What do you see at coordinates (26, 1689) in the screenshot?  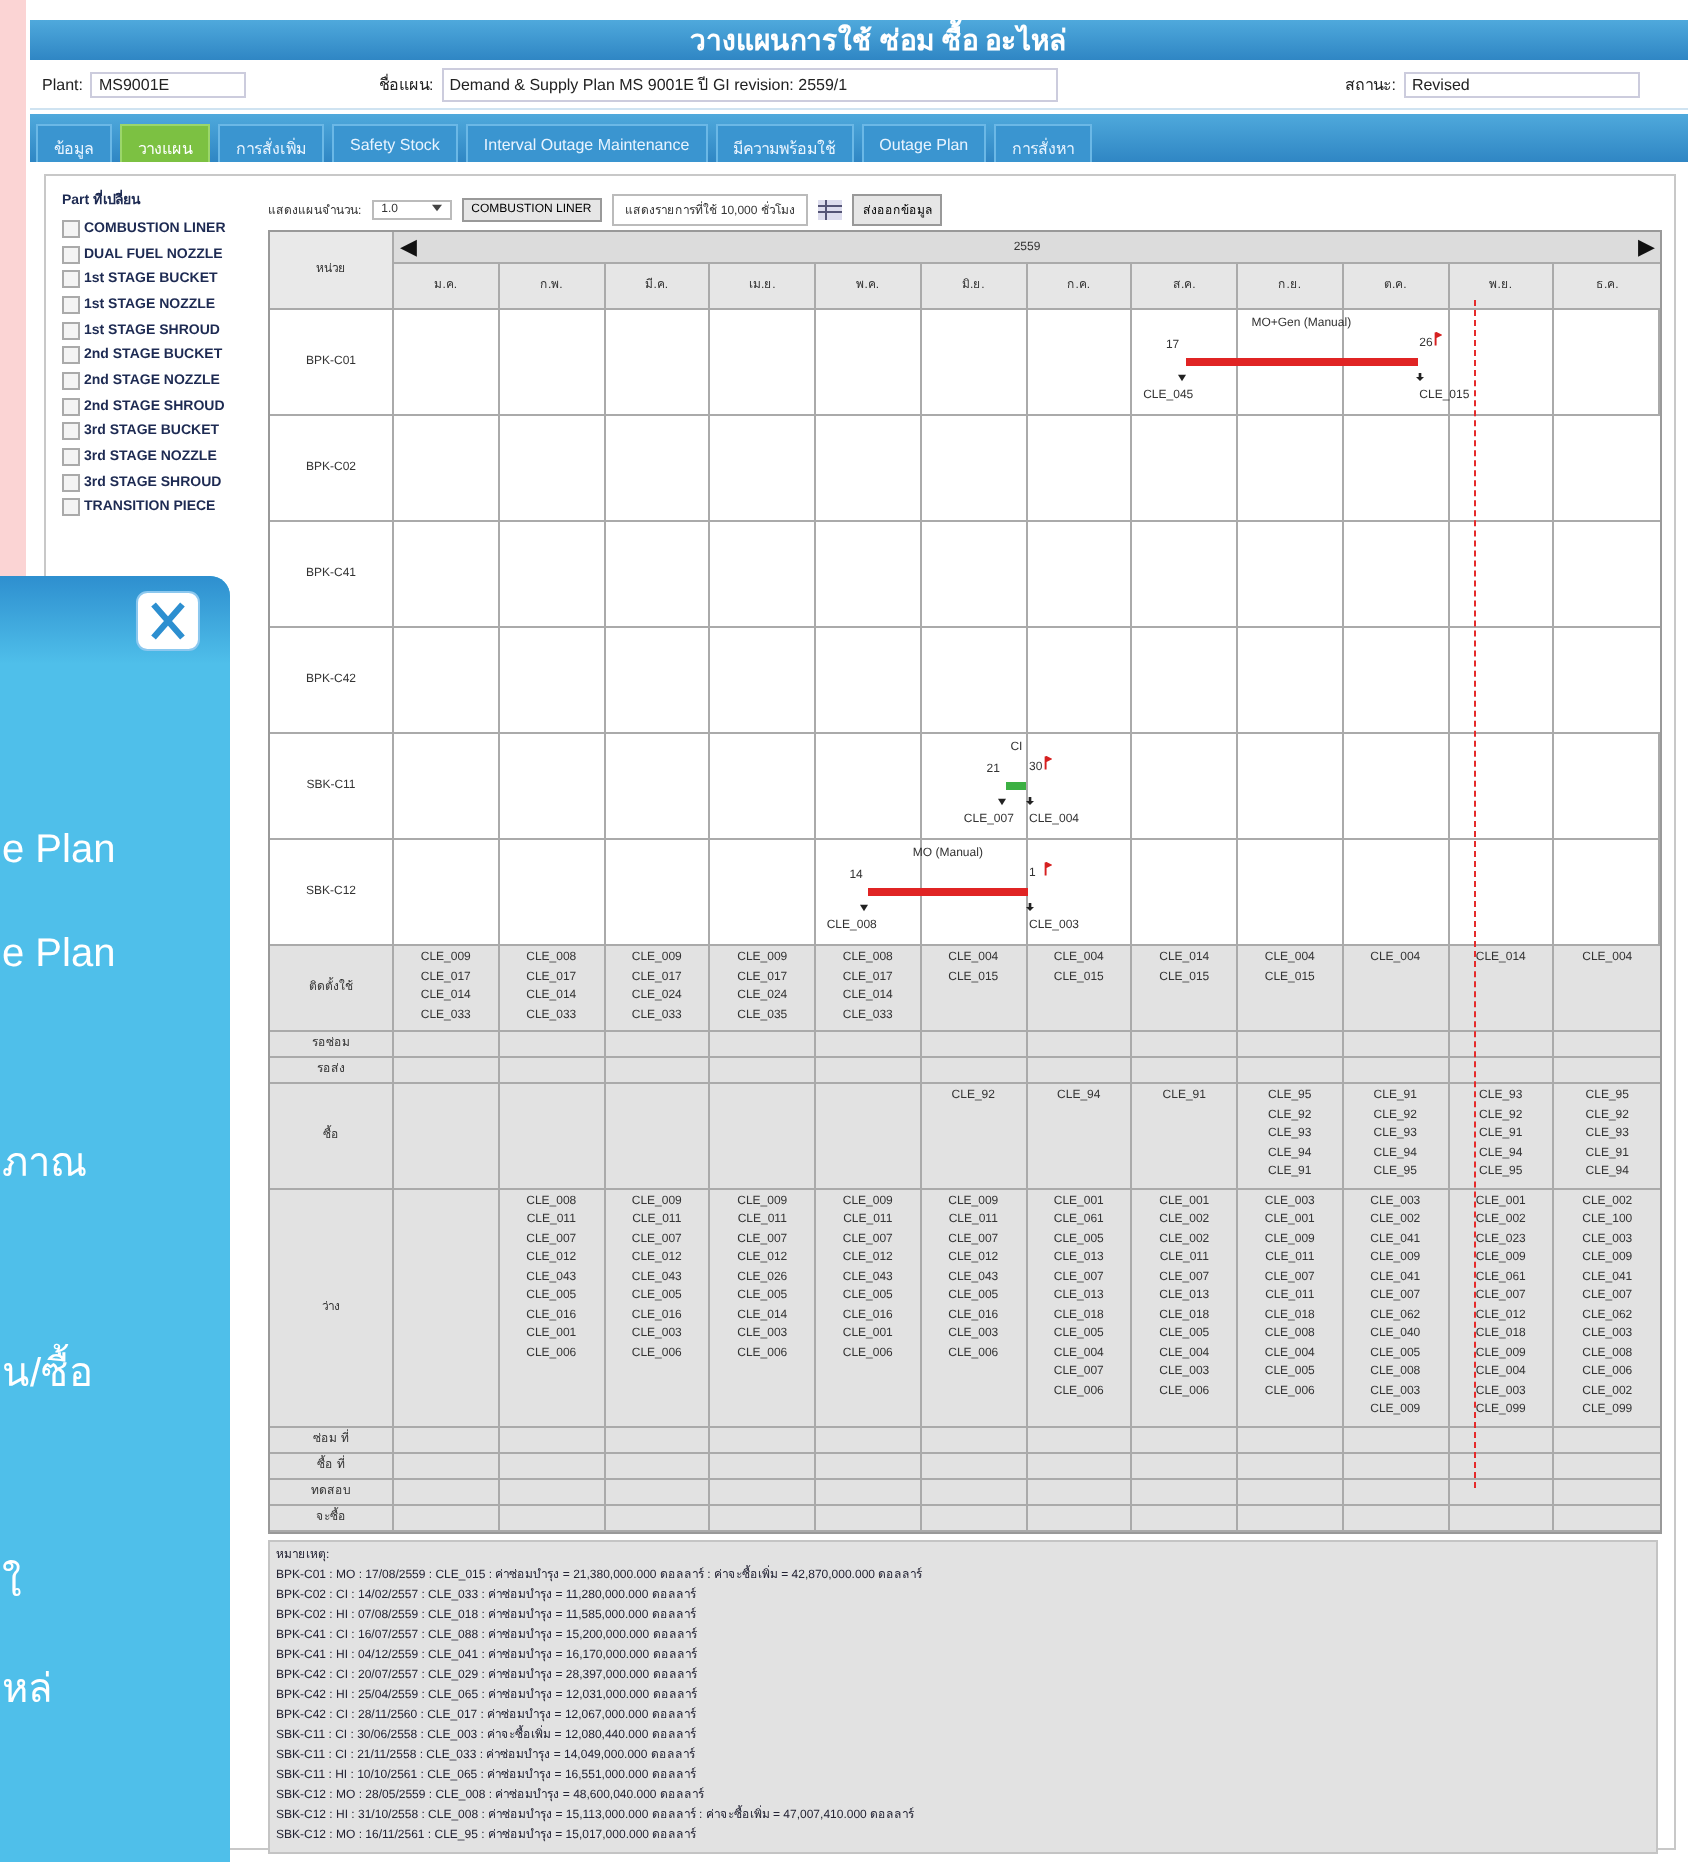 I see `menu-item: หล่` at bounding box center [26, 1689].